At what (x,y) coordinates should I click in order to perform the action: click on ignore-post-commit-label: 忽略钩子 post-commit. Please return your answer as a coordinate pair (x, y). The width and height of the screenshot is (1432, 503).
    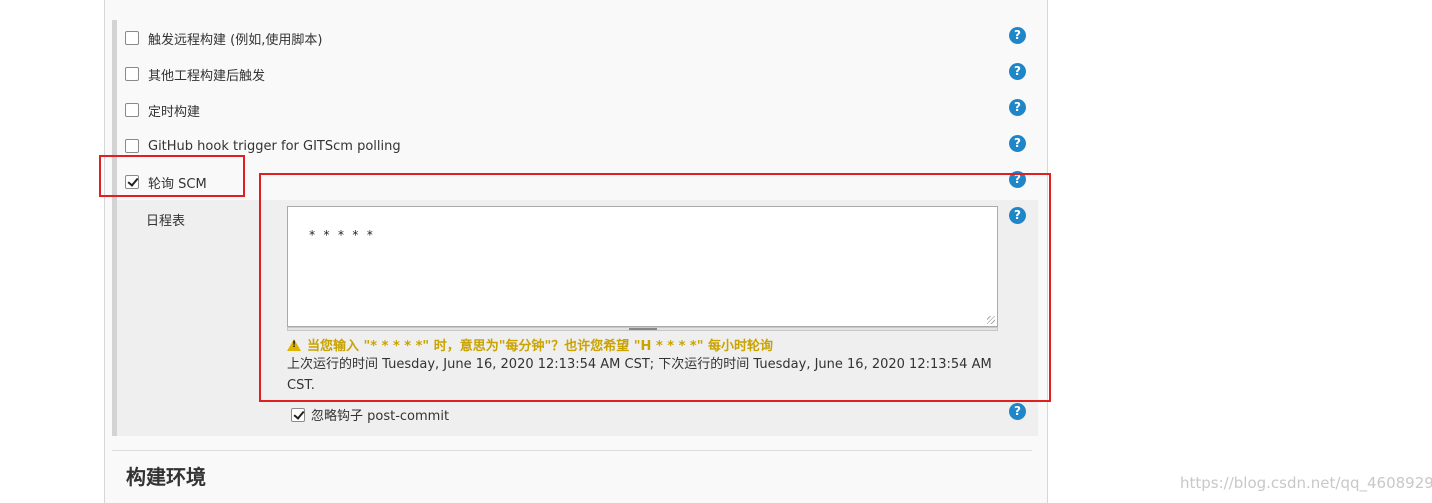
    Looking at the image, I should click on (380, 416).